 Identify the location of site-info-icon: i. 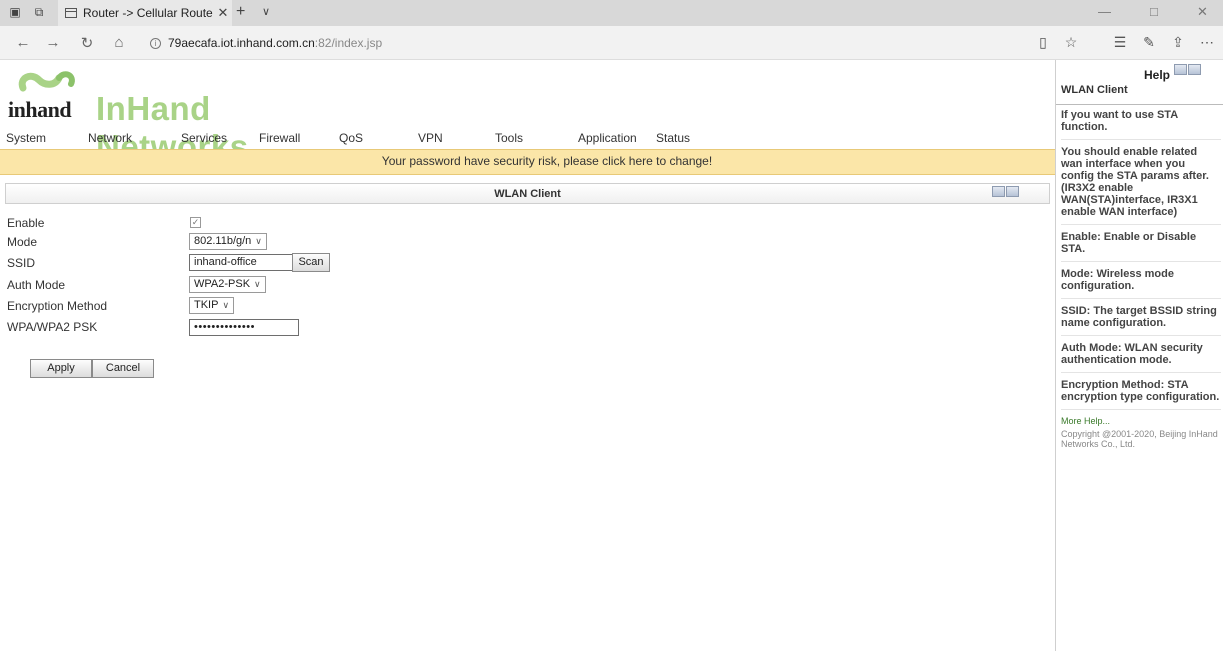
(155, 43).